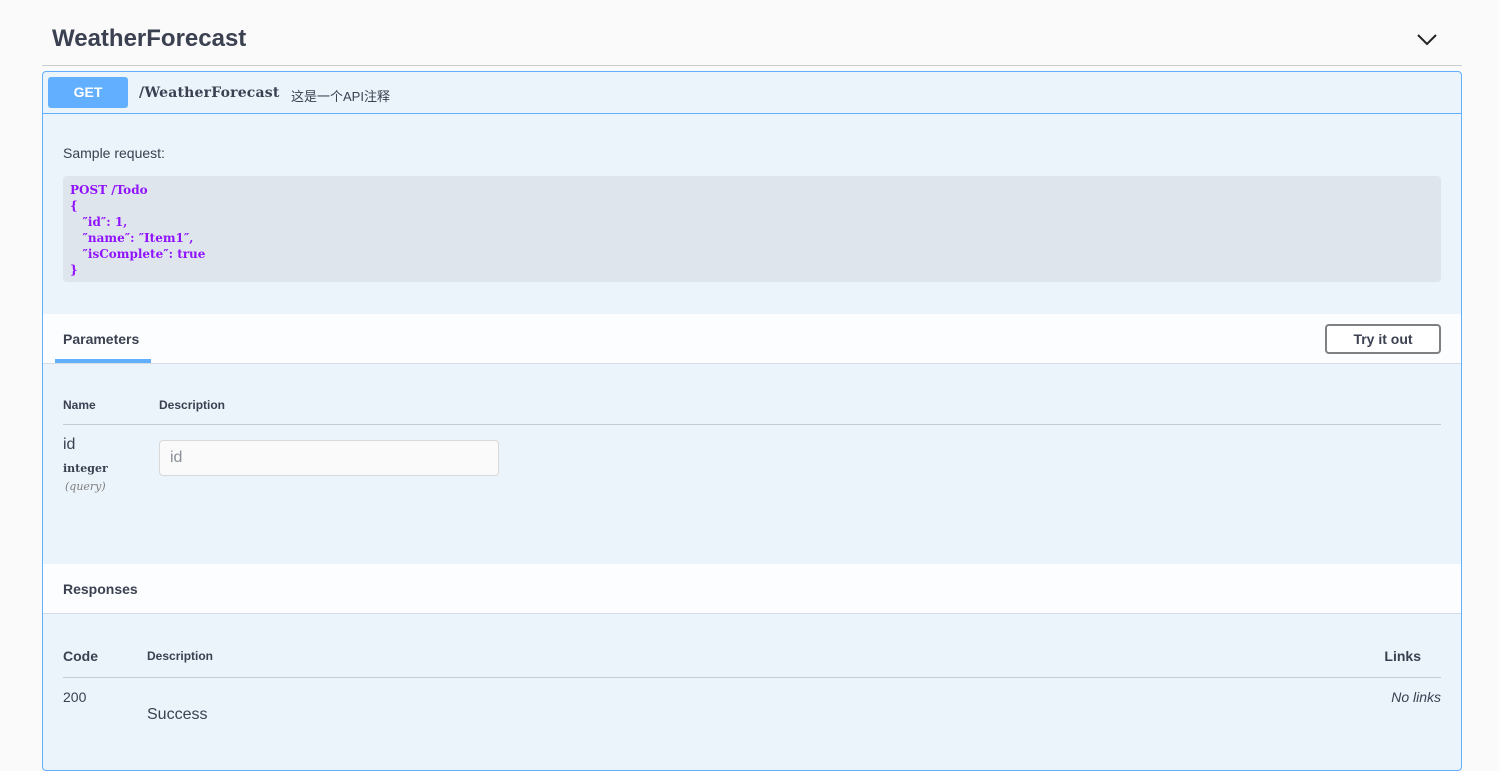  Describe the element at coordinates (180, 656) in the screenshot. I see `column-header-response-description: Description` at that location.